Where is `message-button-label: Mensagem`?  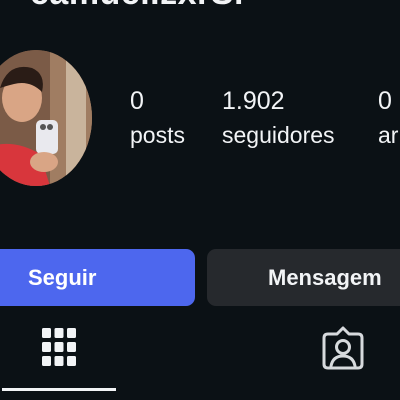 message-button-label: Mensagem is located at coordinates (325, 277).